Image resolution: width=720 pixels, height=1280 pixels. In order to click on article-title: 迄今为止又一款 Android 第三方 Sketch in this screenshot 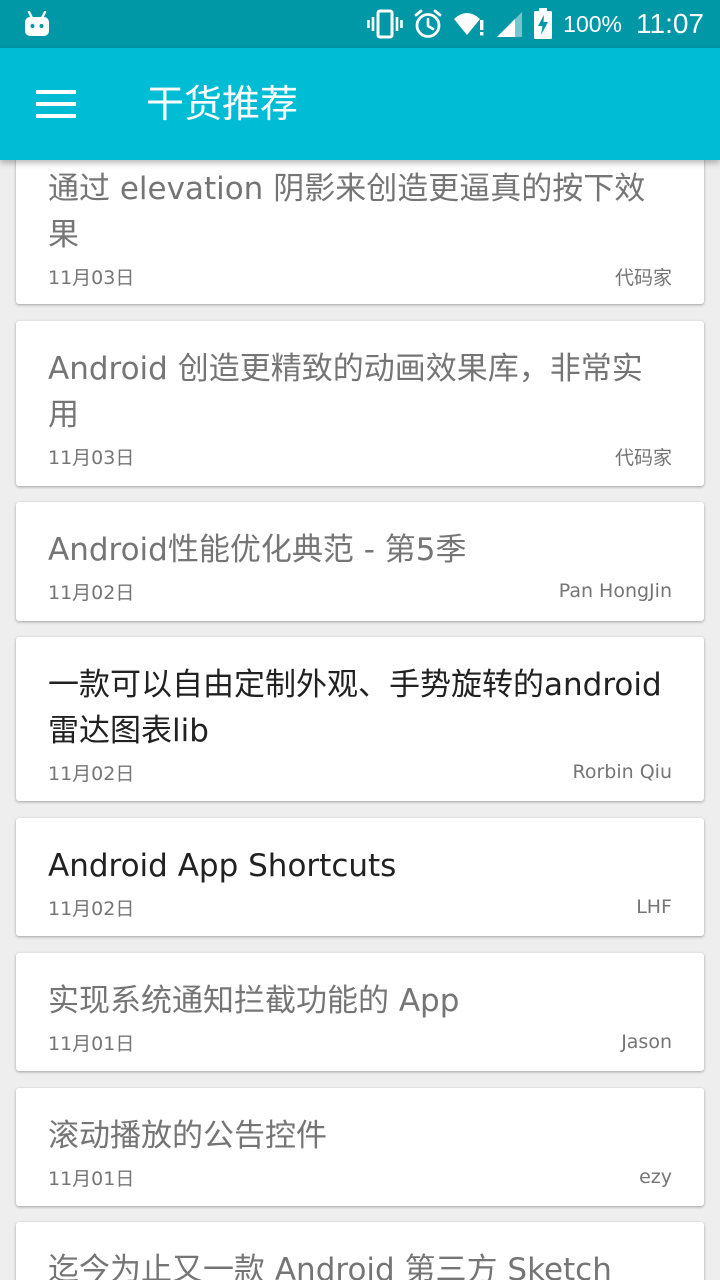, I will do `click(330, 1266)`.